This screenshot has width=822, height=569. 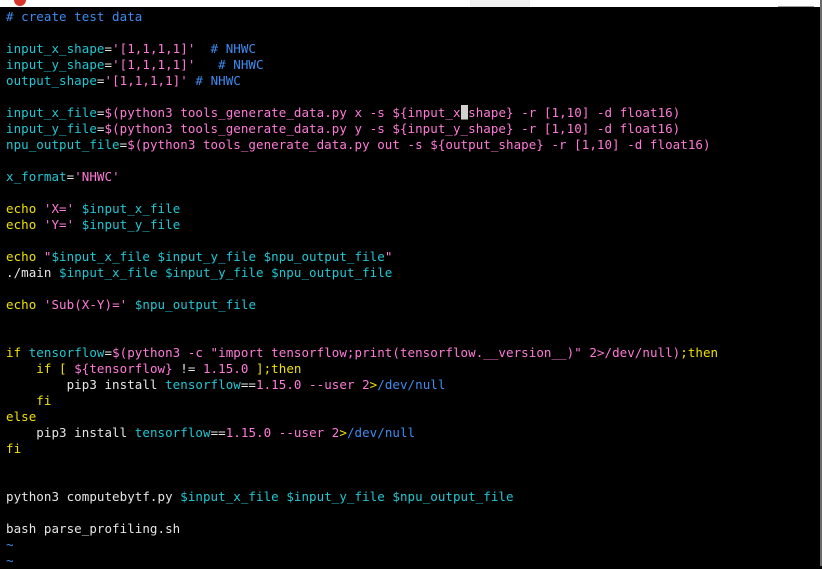 I want to click on code-token: output_shape, so click(x=51, y=80).